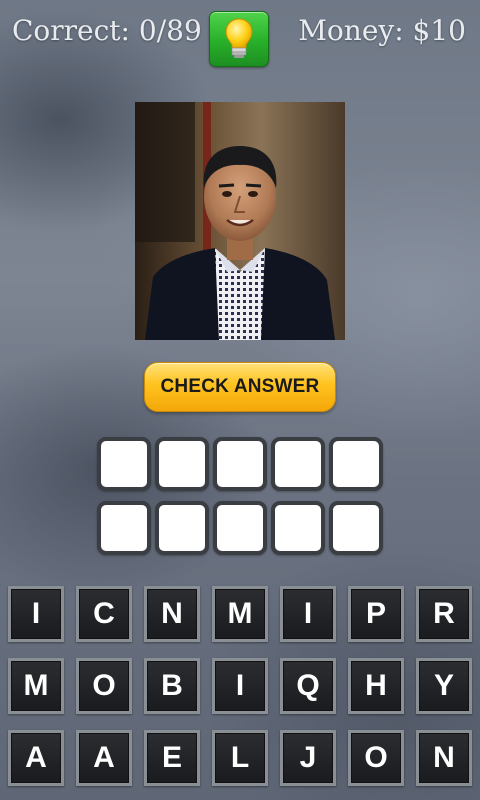 This screenshot has height=800, width=480. I want to click on hint-button, so click(239, 39).